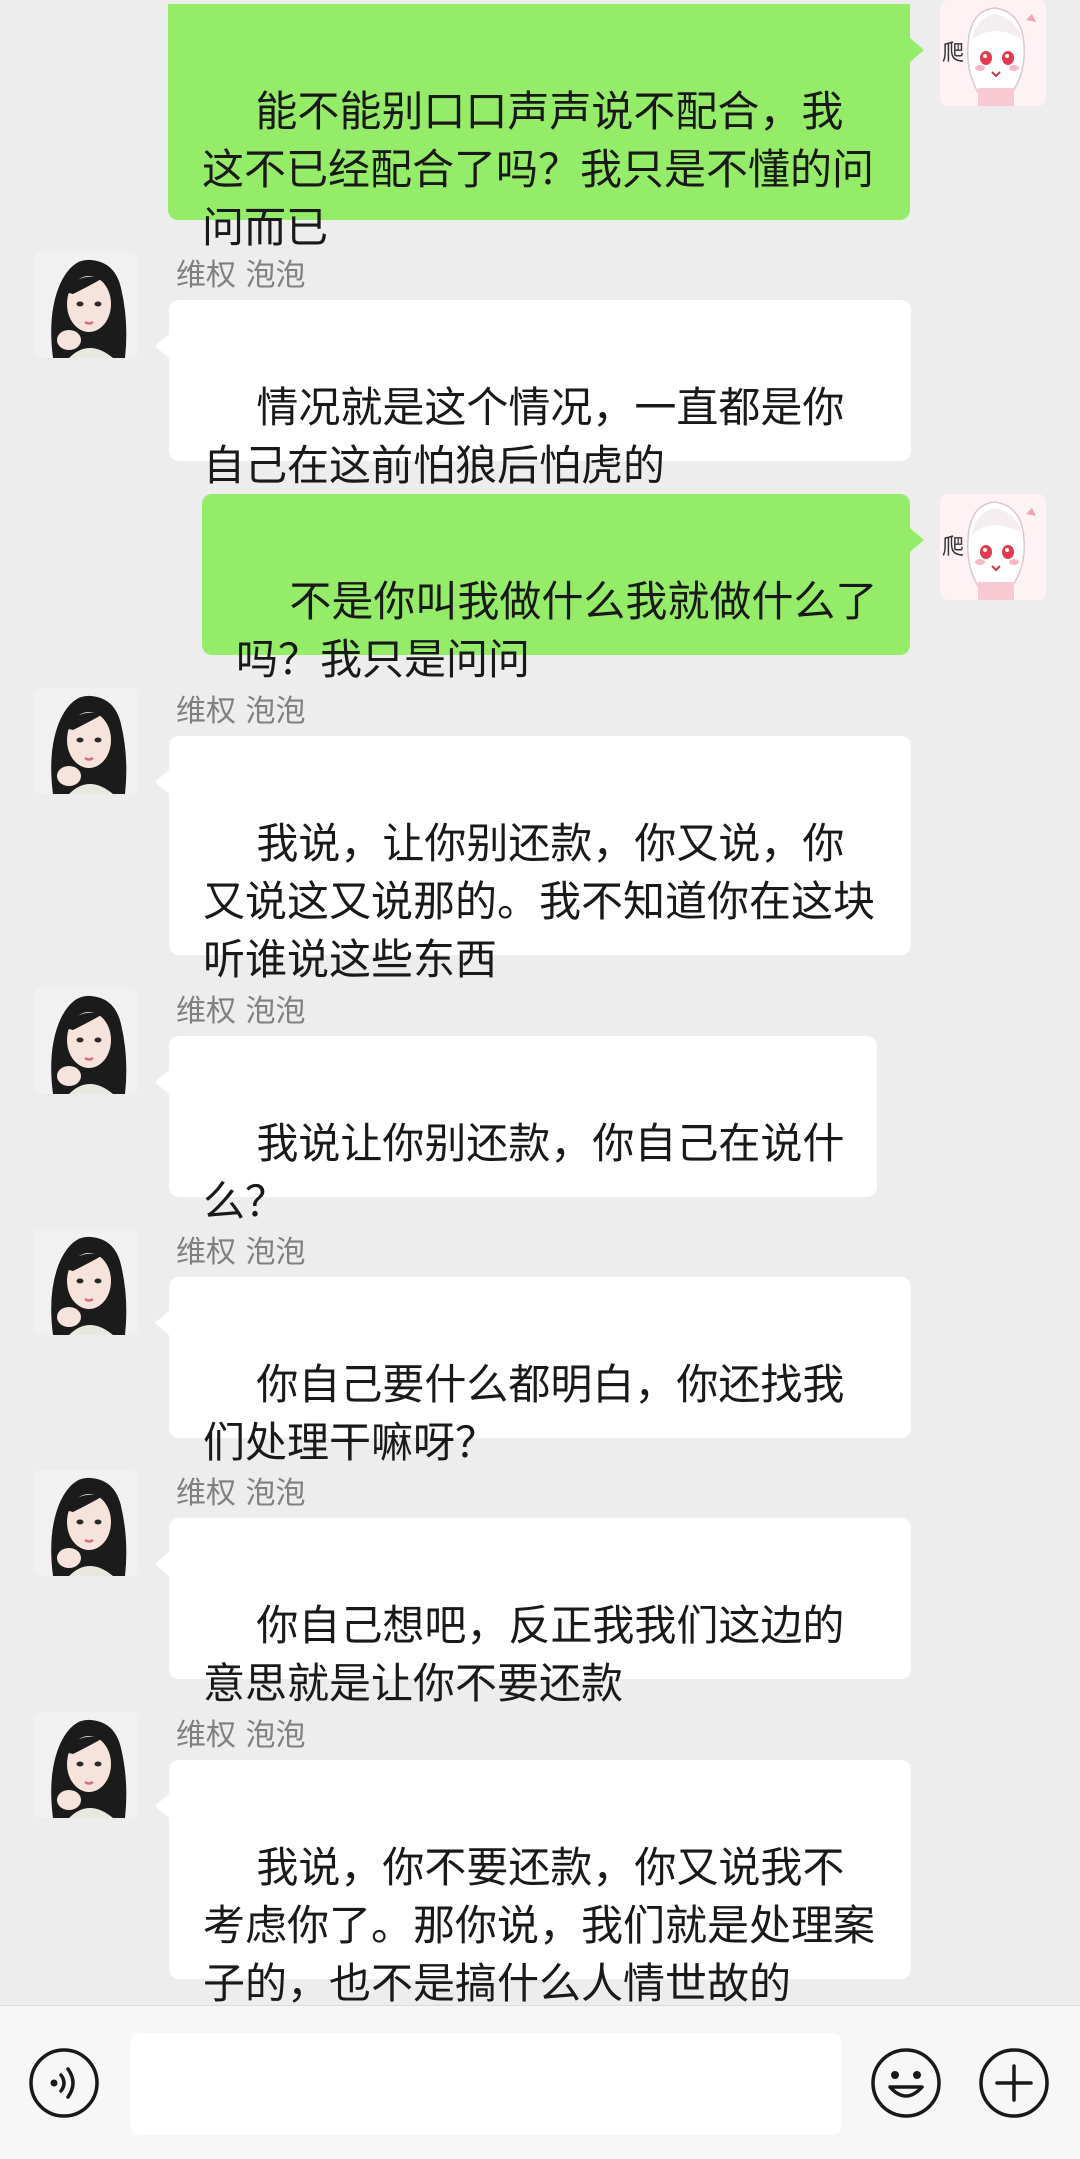  I want to click on message-input-bar, so click(540, 2082).